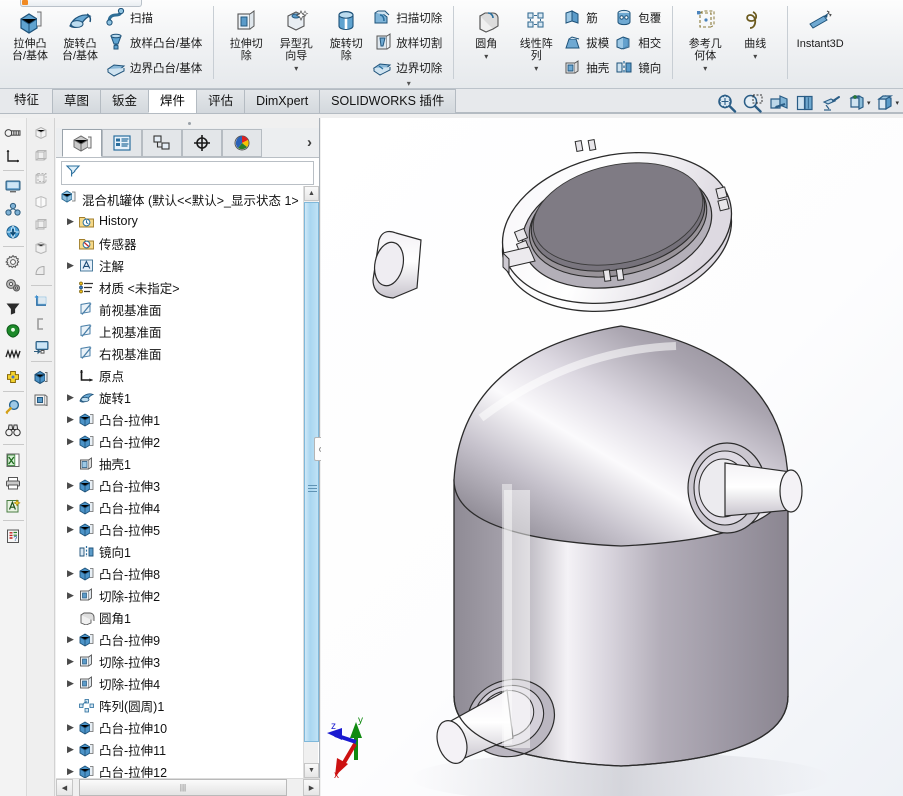  What do you see at coordinates (187, 243) in the screenshot?
I see `tree-item: 传感器` at bounding box center [187, 243].